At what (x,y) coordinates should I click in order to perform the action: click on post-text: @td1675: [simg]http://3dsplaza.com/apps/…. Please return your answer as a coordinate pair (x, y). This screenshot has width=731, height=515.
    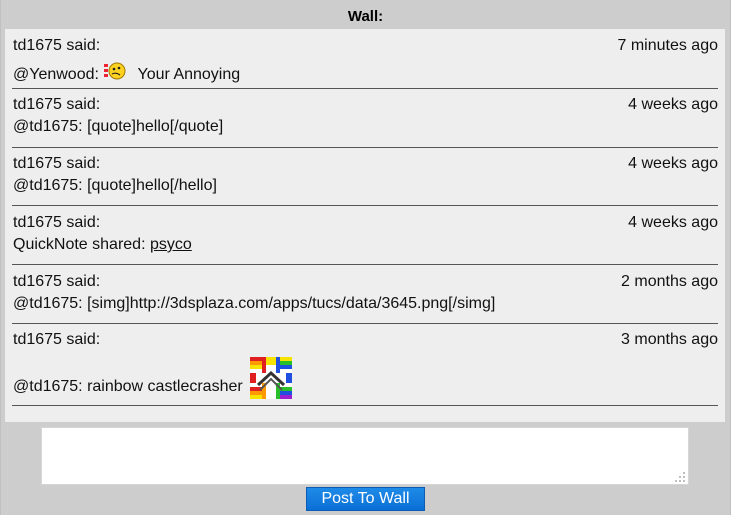
    Looking at the image, I should click on (254, 303).